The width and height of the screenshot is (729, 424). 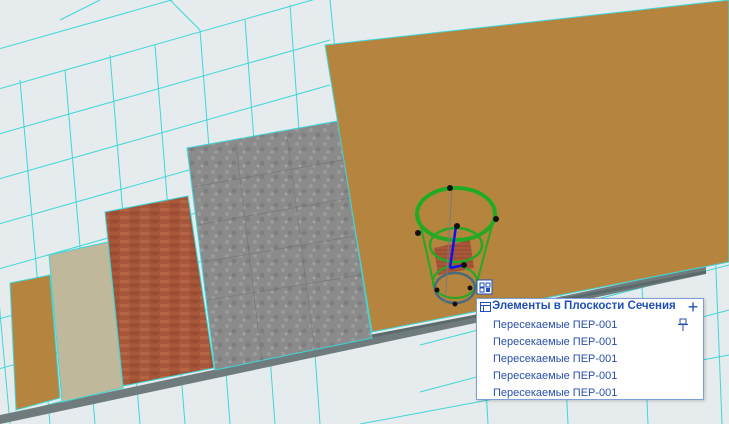 What do you see at coordinates (693, 307) in the screenshot?
I see `add-button: +` at bounding box center [693, 307].